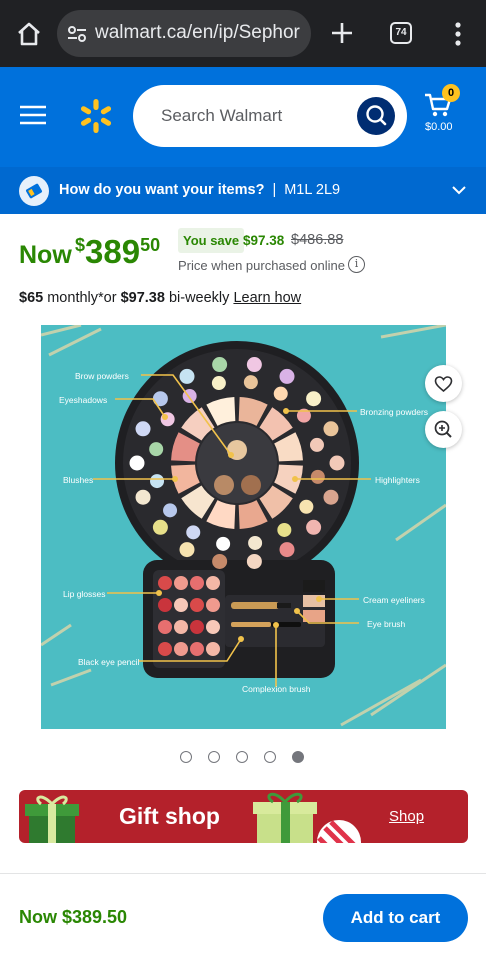 This screenshot has height=960, width=486. I want to click on info-icon: i, so click(356, 264).